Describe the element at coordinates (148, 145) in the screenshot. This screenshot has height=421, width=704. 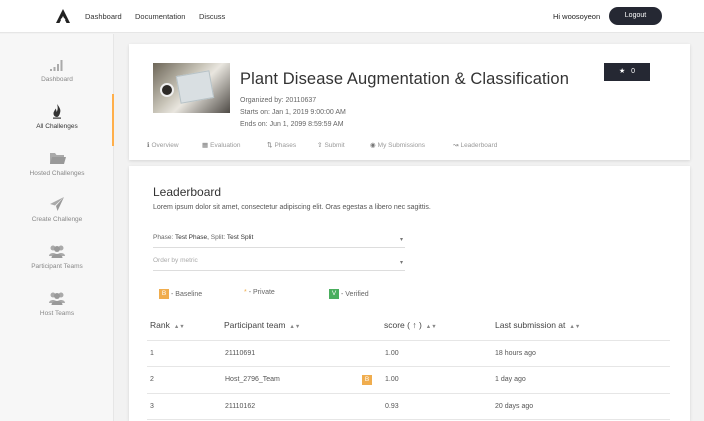
I see `info-icon: ℹ` at that location.